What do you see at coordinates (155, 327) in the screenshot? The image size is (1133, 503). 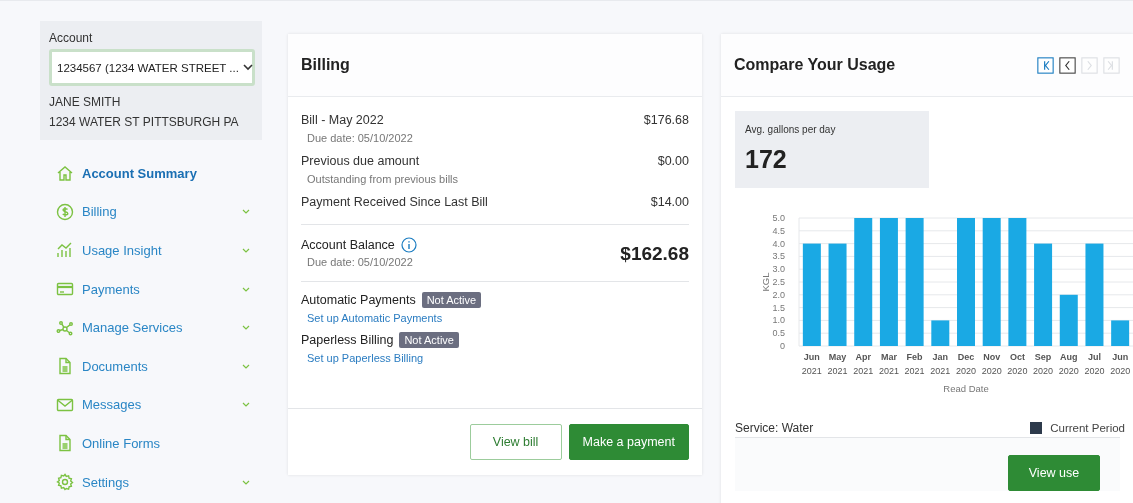 I see `nav-item: Manage Services` at bounding box center [155, 327].